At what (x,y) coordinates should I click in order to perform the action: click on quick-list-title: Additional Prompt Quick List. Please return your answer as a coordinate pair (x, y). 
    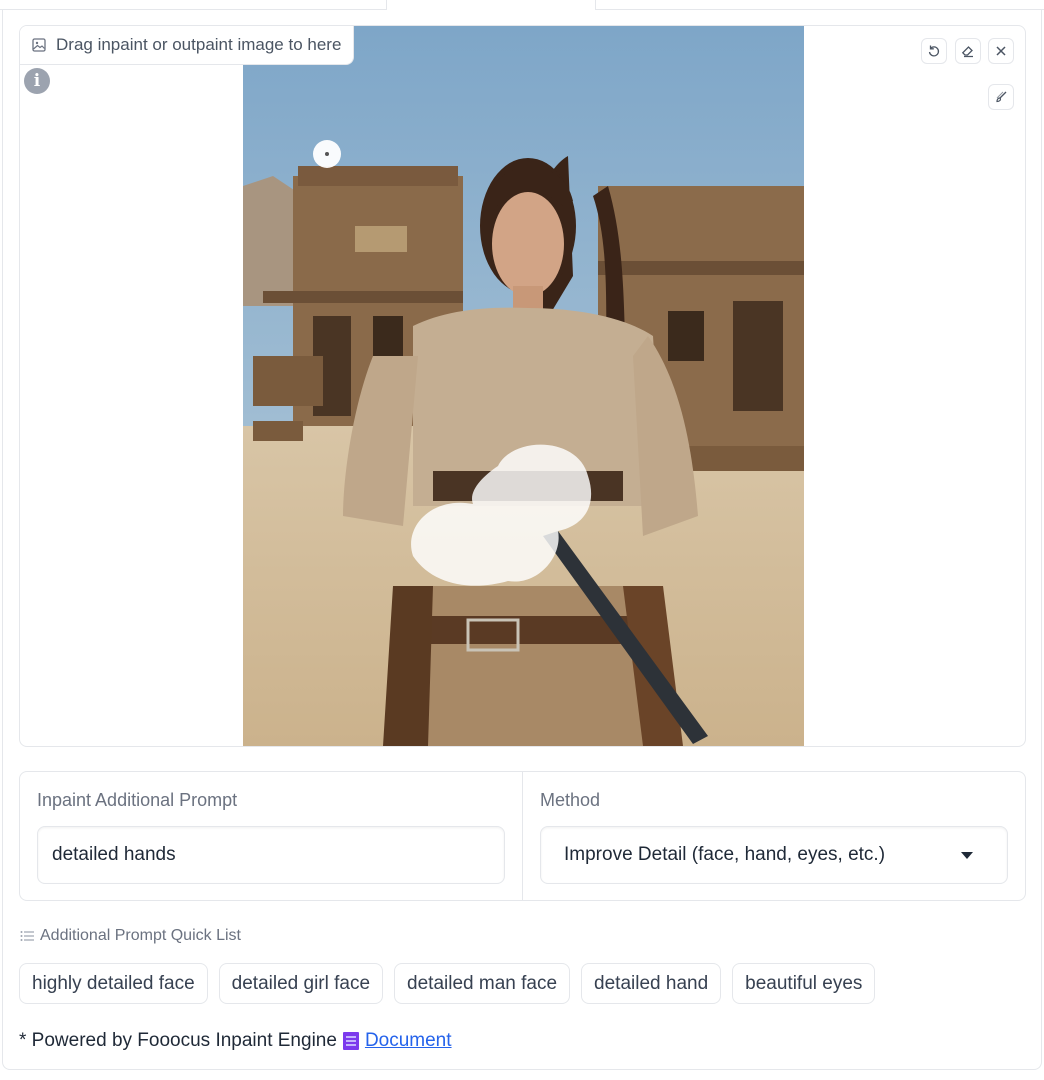
    Looking at the image, I should click on (130, 936).